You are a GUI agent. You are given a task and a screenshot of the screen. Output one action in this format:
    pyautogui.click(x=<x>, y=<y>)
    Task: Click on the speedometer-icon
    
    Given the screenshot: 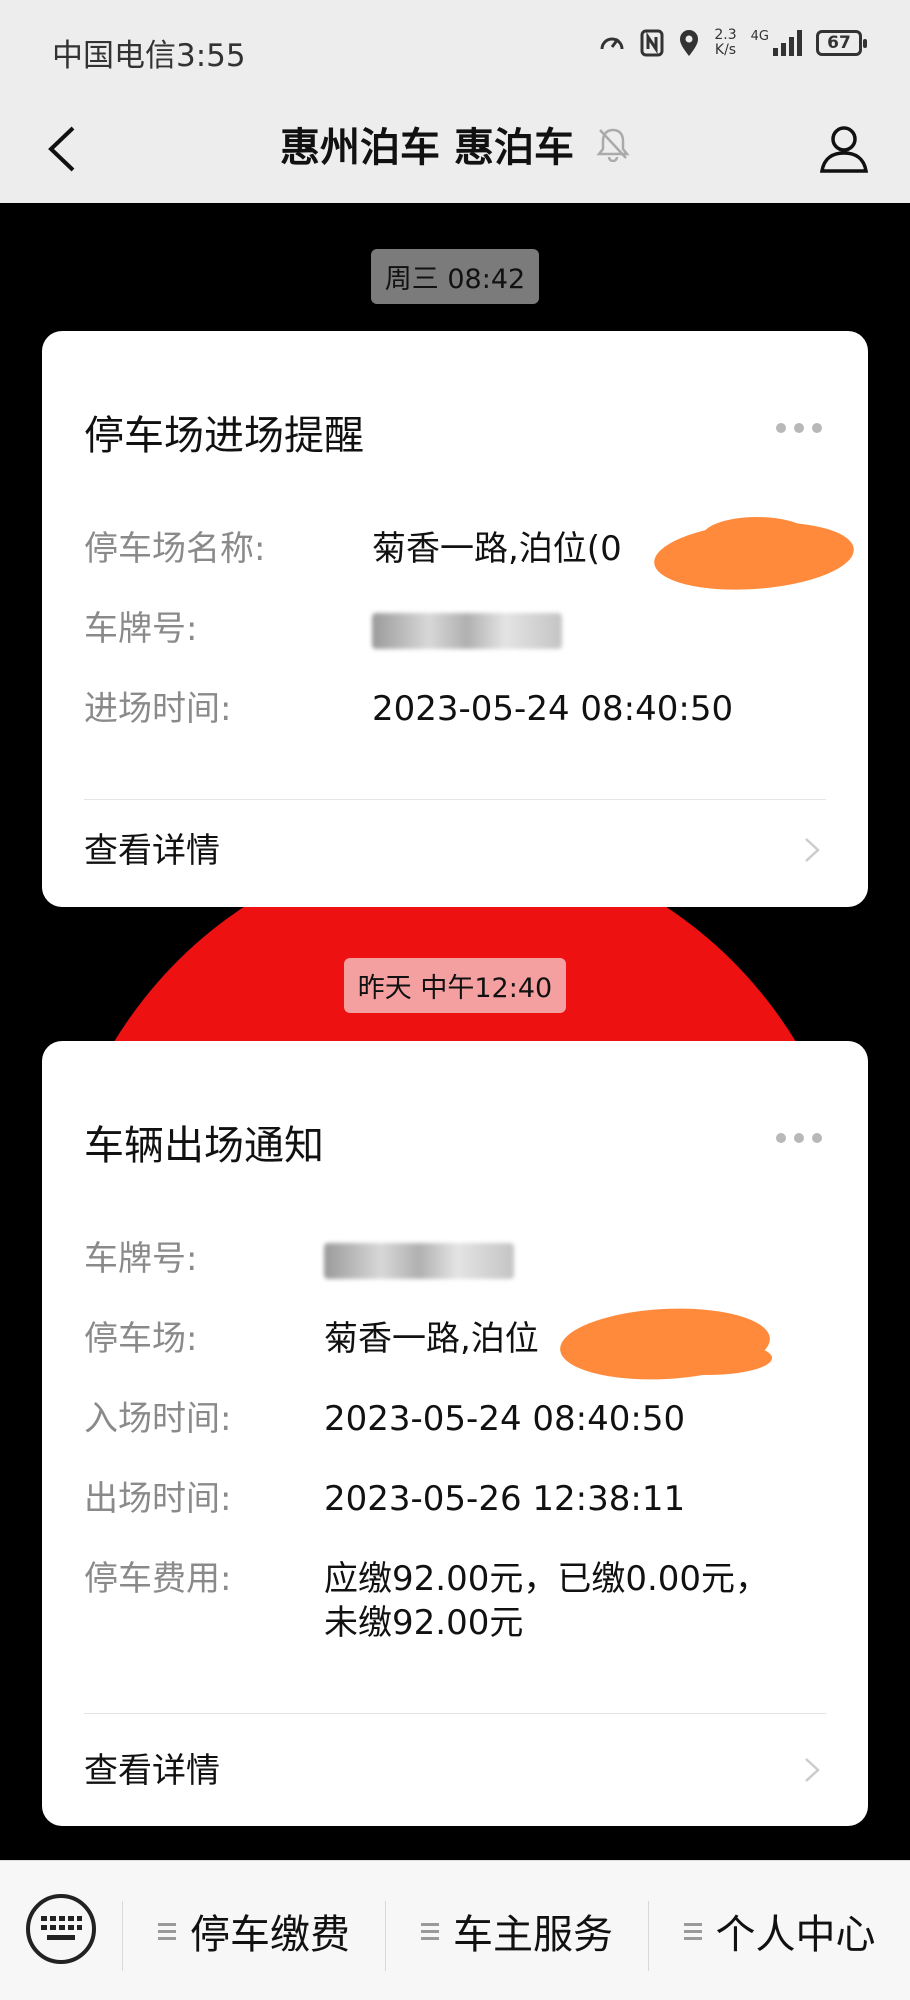 What is the action you would take?
    pyautogui.click(x=612, y=43)
    